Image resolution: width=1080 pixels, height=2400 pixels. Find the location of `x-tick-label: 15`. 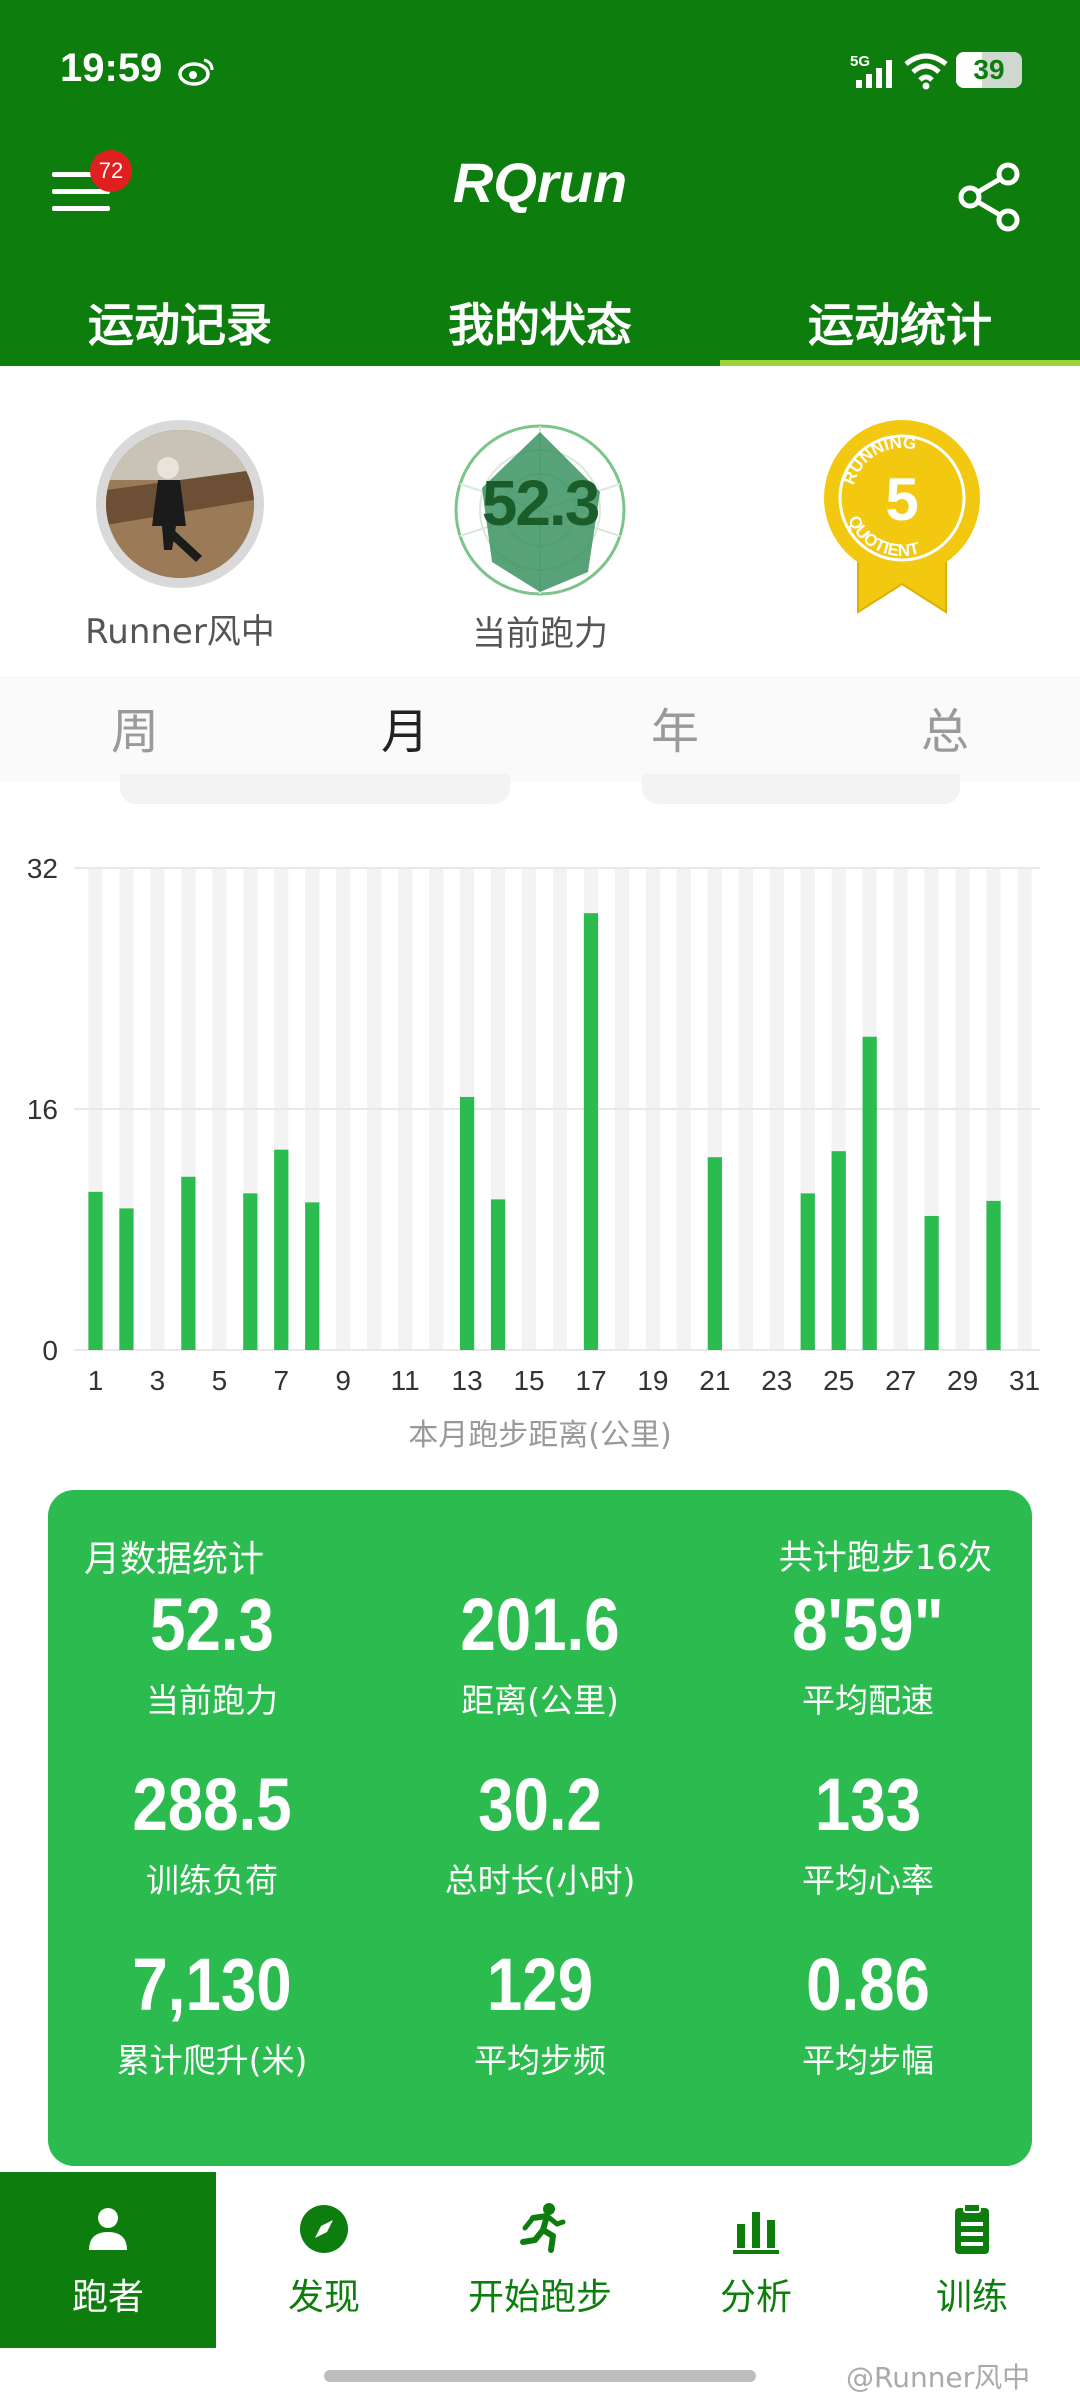

x-tick-label: 15 is located at coordinates (528, 1380).